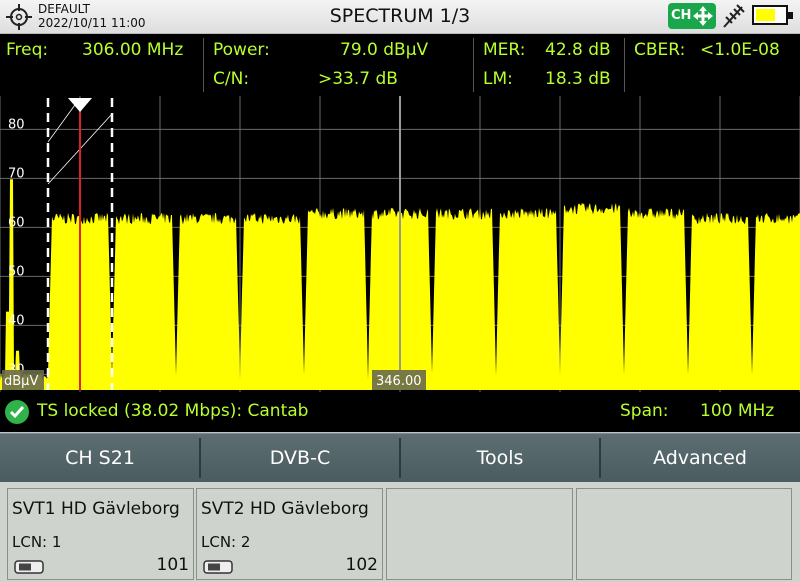  What do you see at coordinates (16, 320) in the screenshot?
I see `y-tick-label: 40` at bounding box center [16, 320].